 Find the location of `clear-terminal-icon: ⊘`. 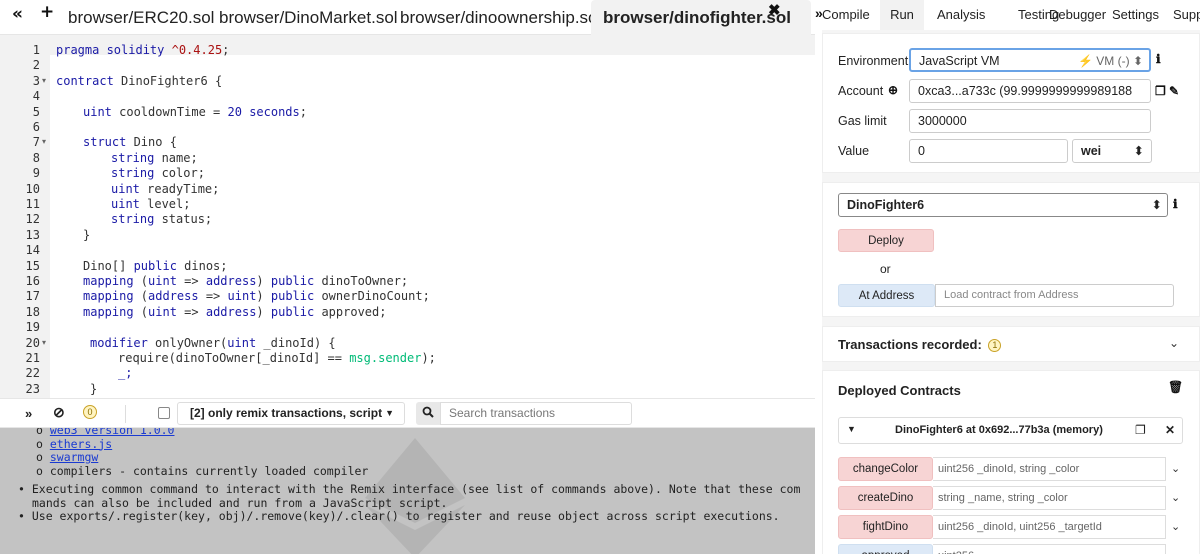

clear-terminal-icon: ⊘ is located at coordinates (59, 412).